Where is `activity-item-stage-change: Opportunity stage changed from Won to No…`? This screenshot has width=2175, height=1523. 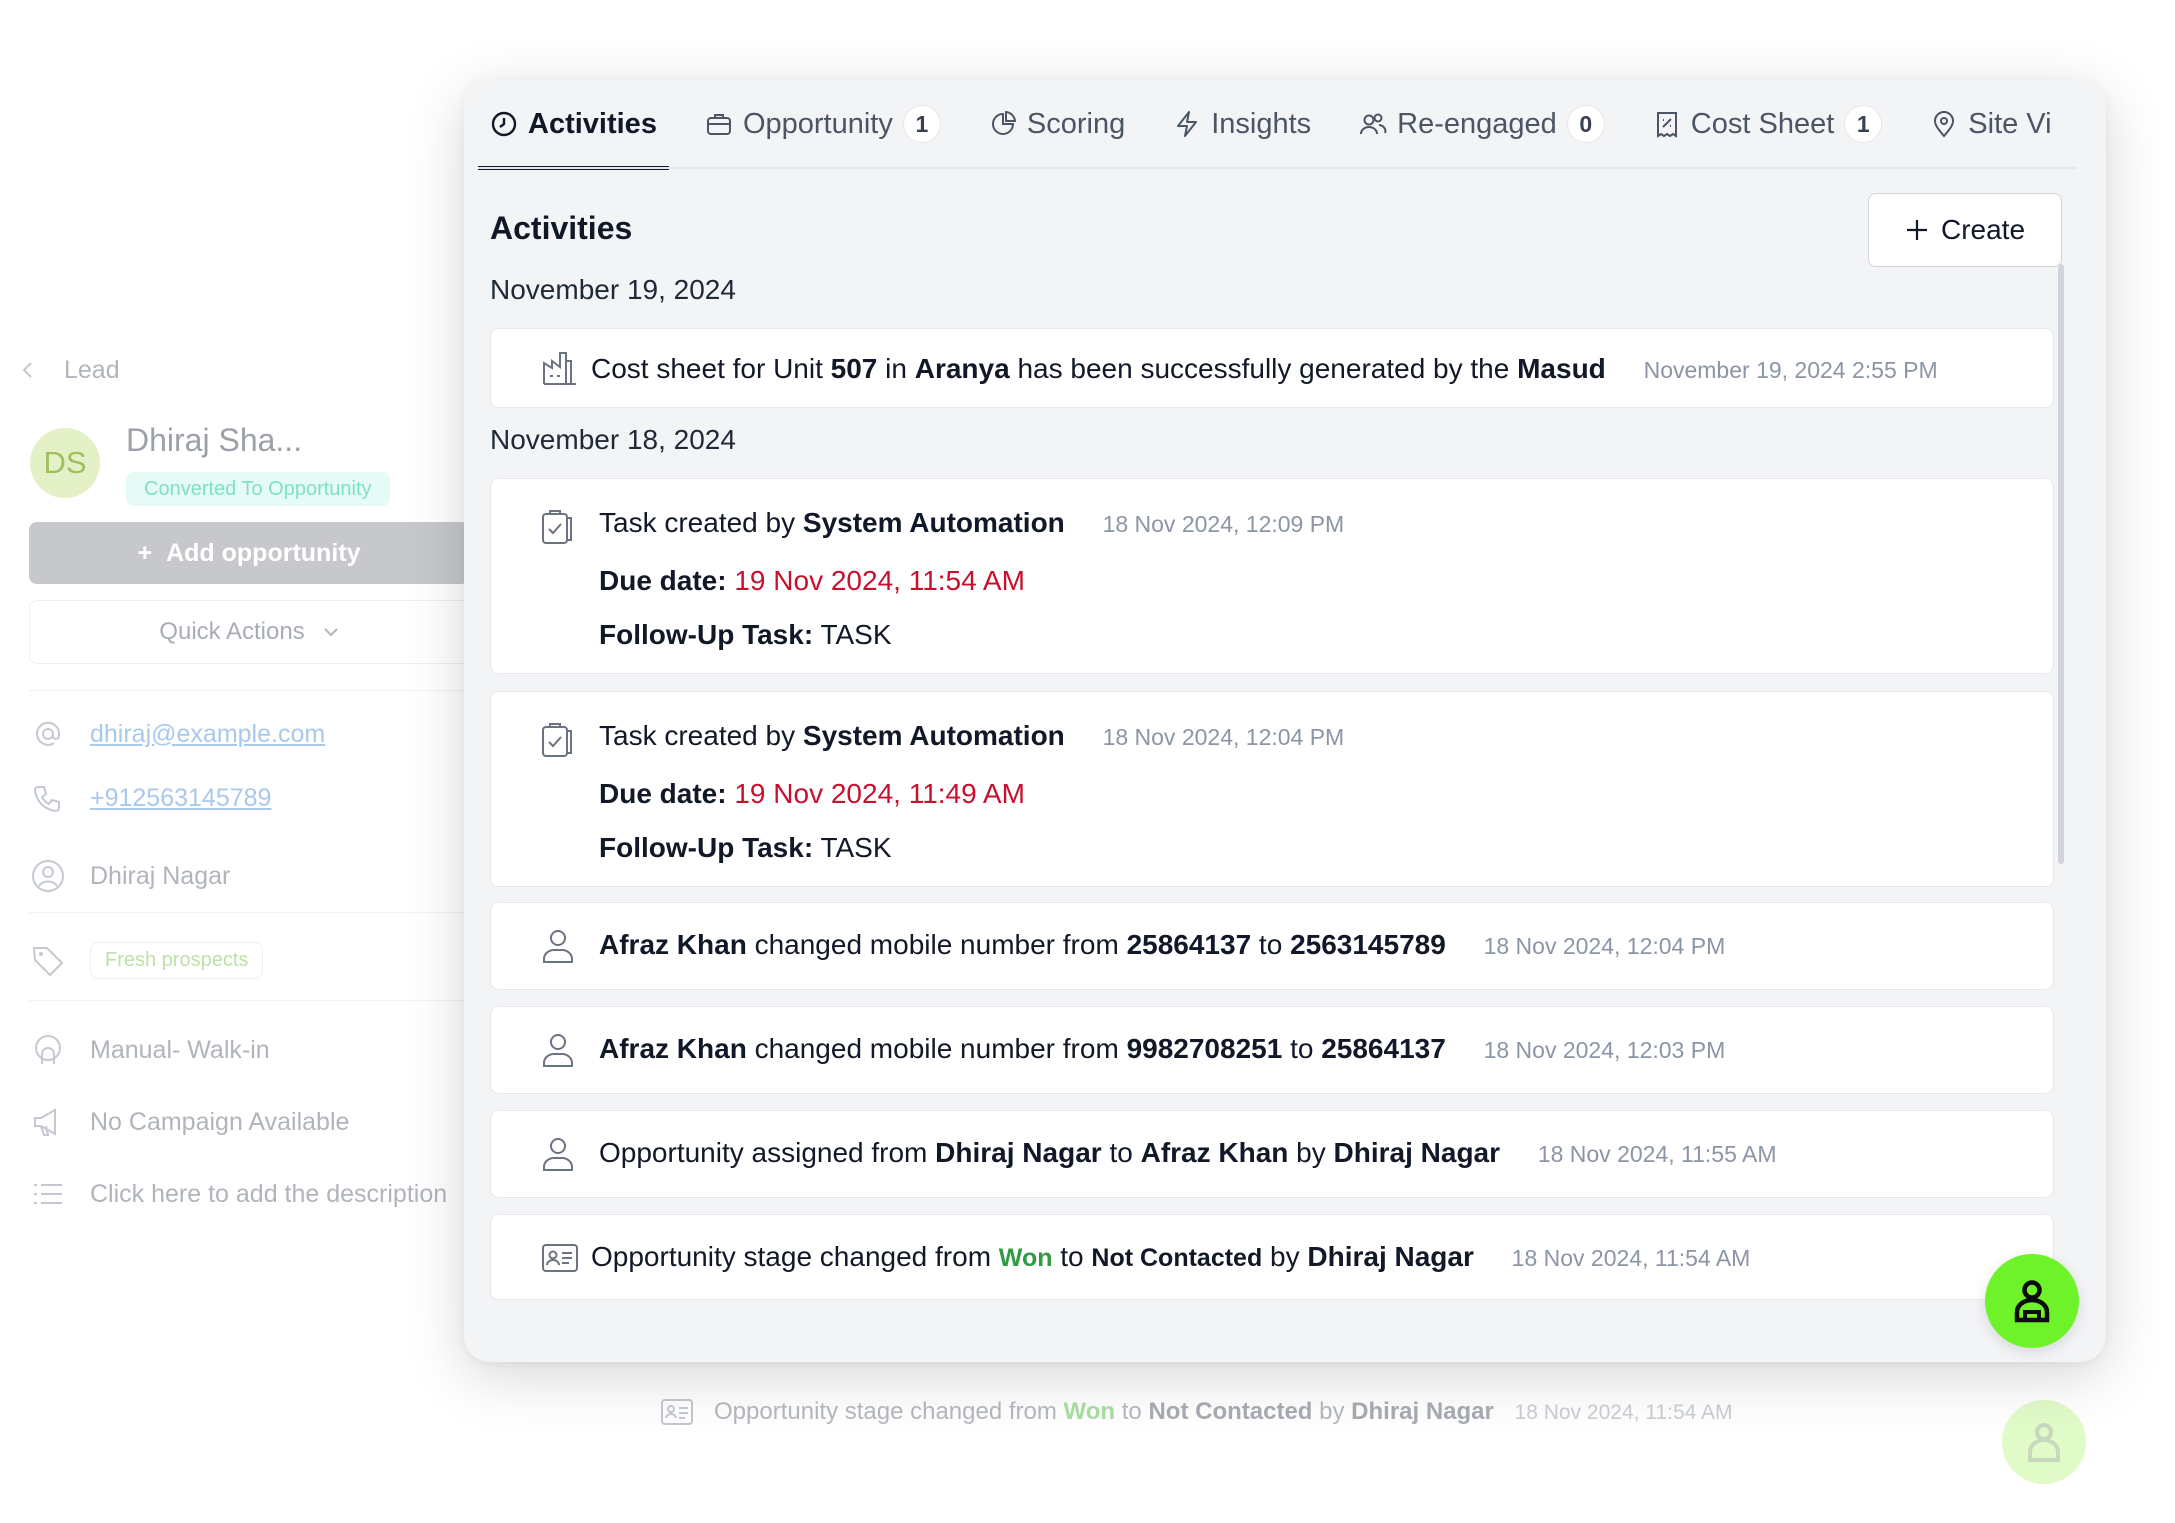 activity-item-stage-change: Opportunity stage changed from Won to No… is located at coordinates (1272, 1257).